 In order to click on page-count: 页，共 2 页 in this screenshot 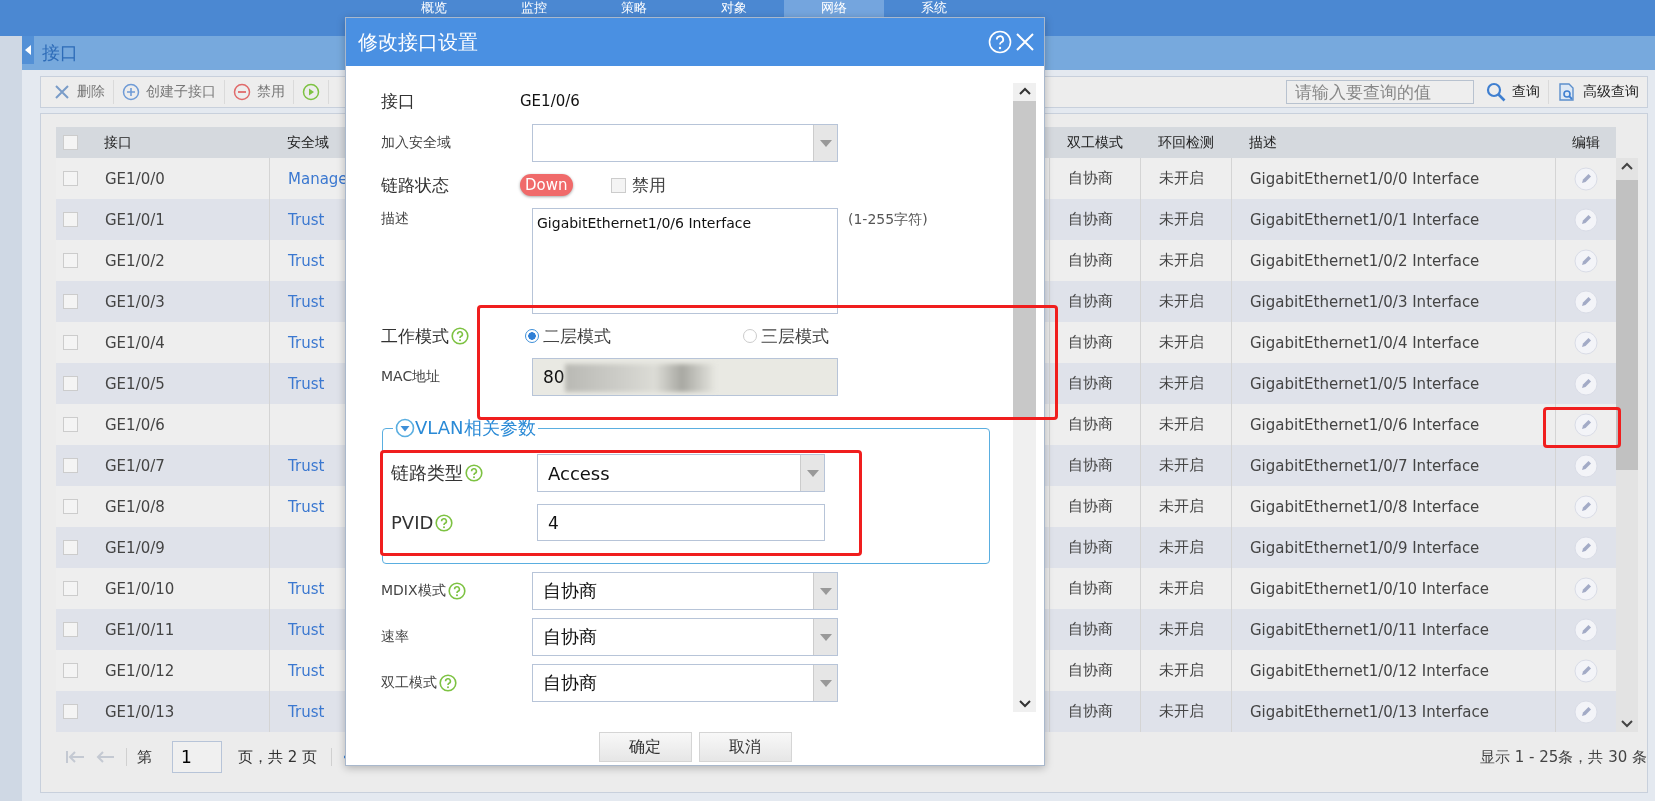, I will do `click(278, 757)`.